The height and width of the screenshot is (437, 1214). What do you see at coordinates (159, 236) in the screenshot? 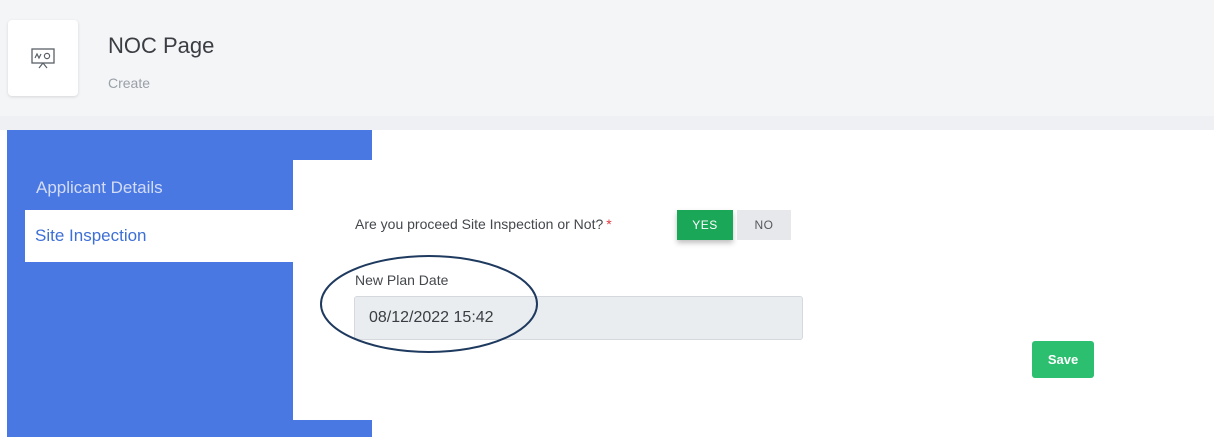
I see `tab-site-inspection: Site Inspection` at bounding box center [159, 236].